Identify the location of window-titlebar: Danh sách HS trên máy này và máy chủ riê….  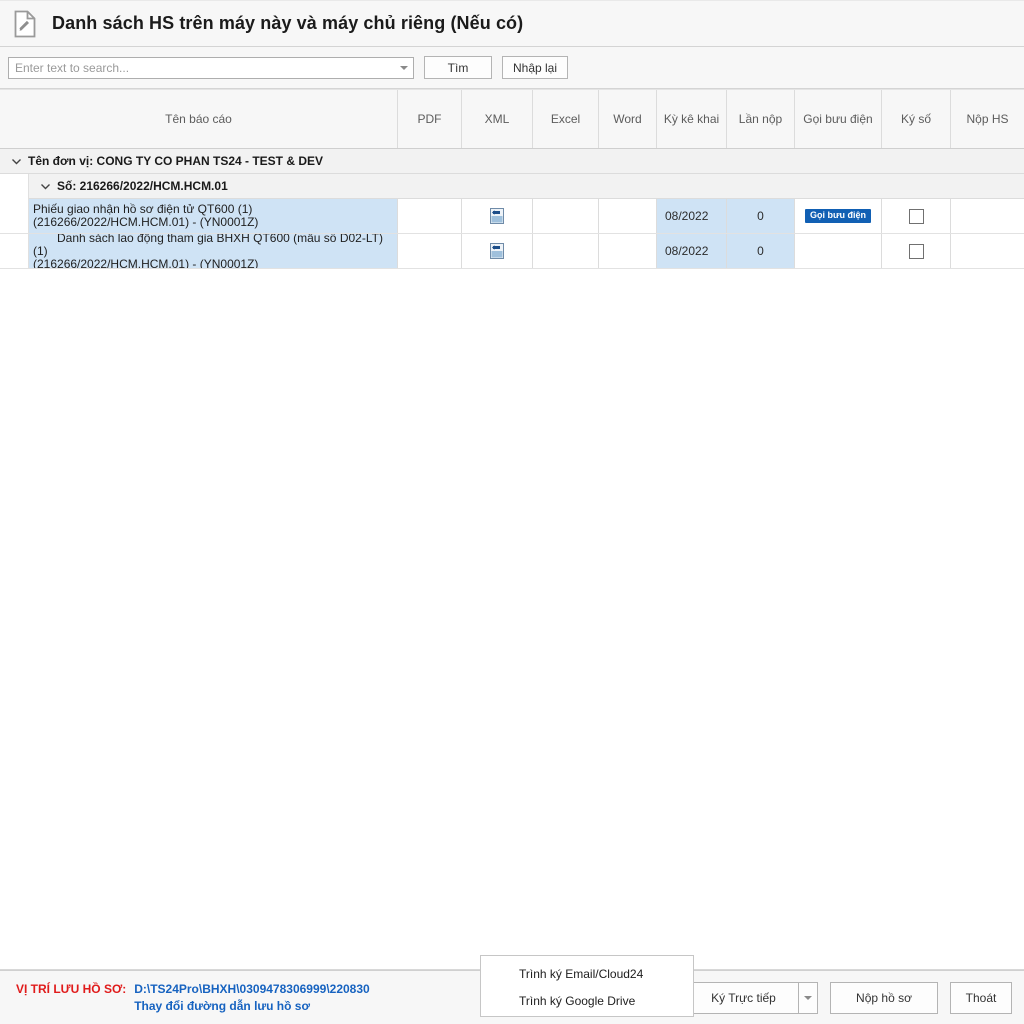
(512, 23).